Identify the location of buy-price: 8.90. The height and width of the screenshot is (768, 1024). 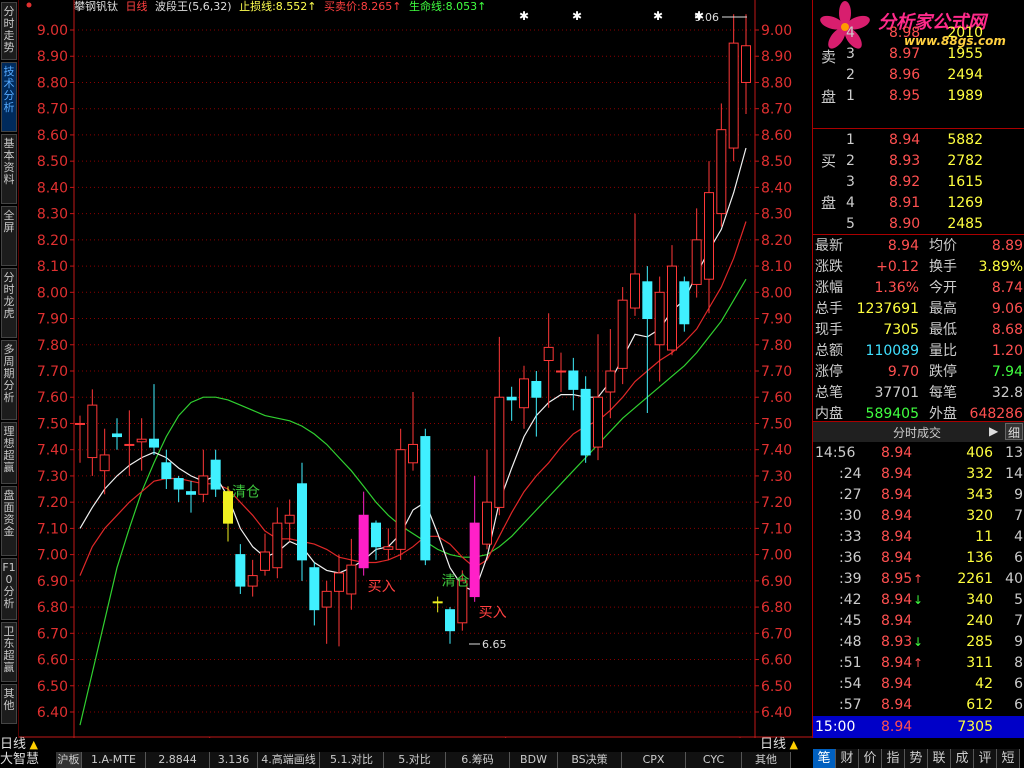
(905, 224).